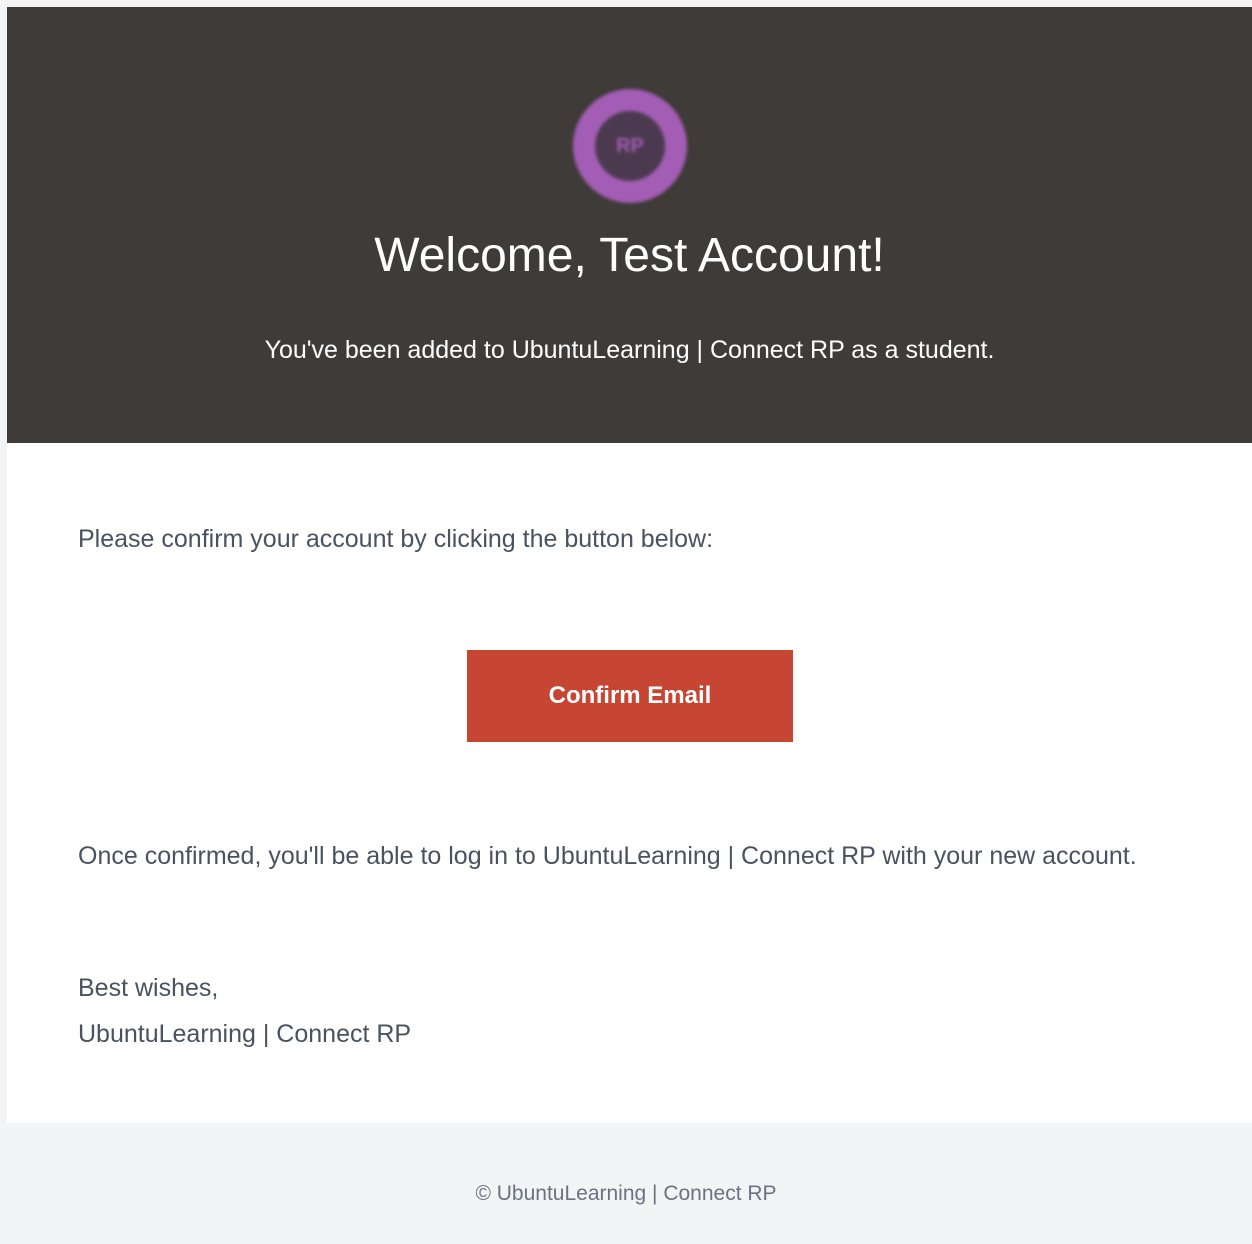 Image resolution: width=1252 pixels, height=1244 pixels. I want to click on rp-logo-icon: RP, so click(630, 146).